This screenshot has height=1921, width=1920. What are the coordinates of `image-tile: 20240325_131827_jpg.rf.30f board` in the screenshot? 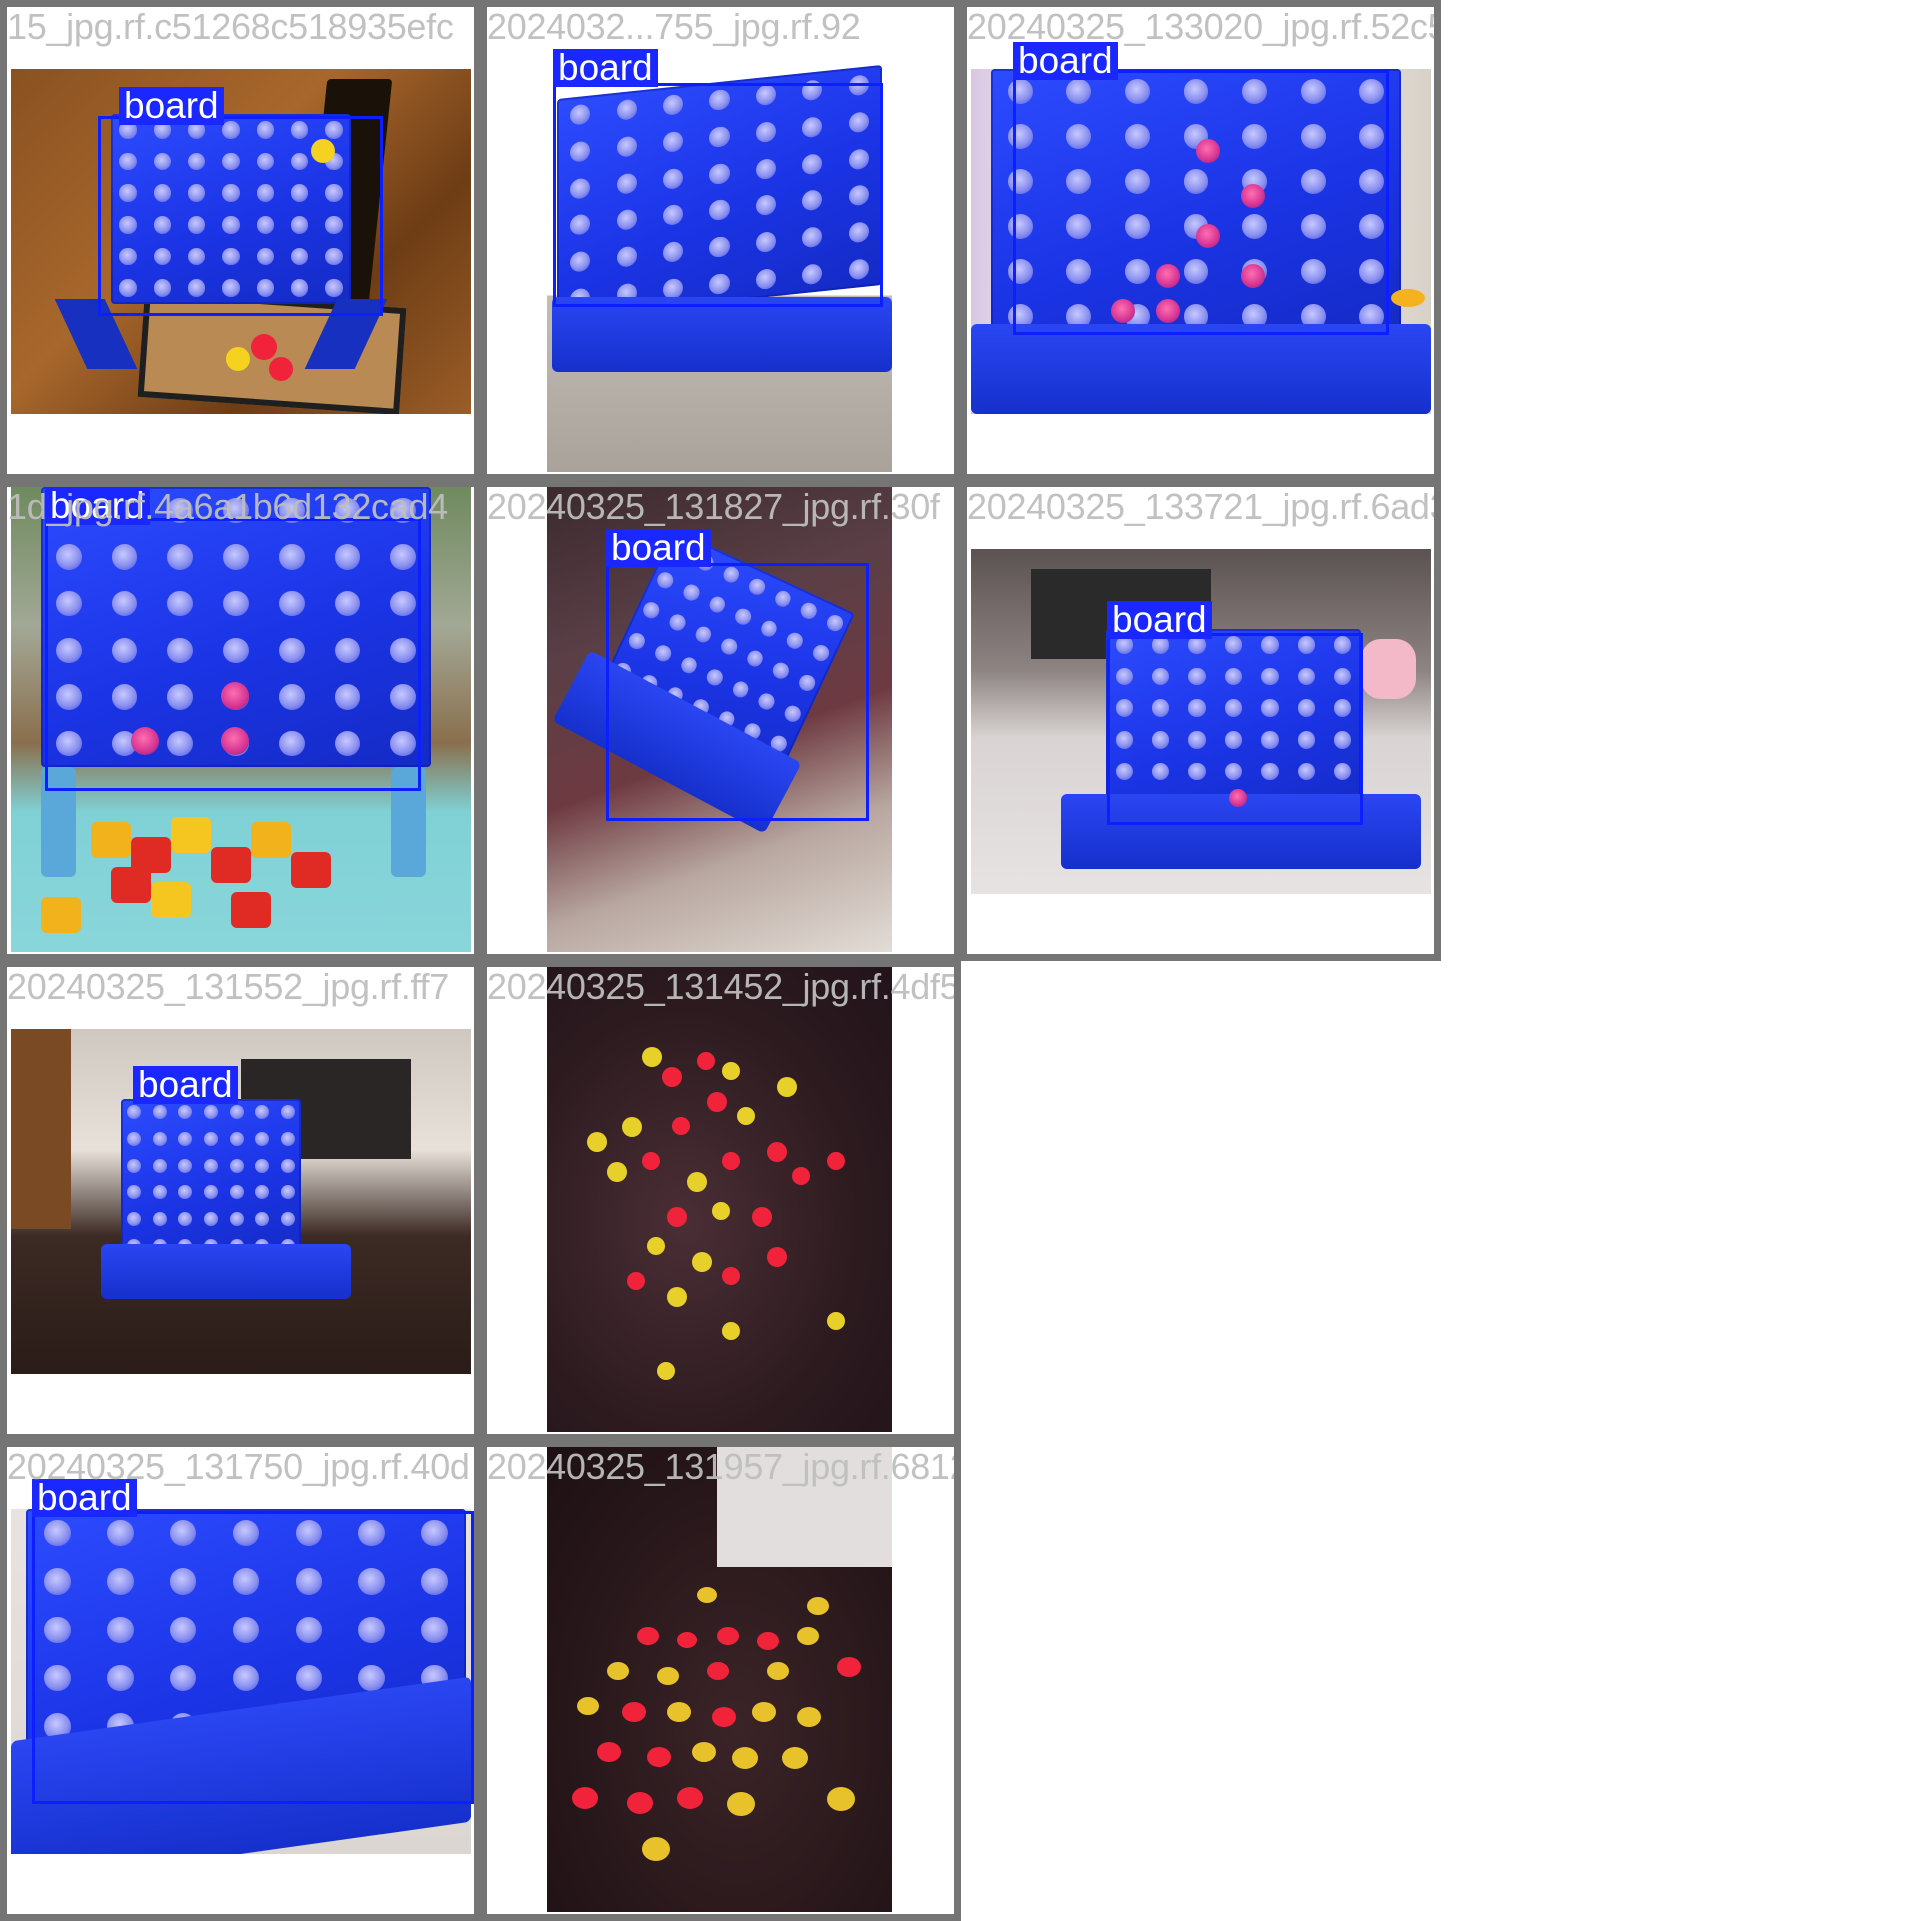 It's located at (720, 720).